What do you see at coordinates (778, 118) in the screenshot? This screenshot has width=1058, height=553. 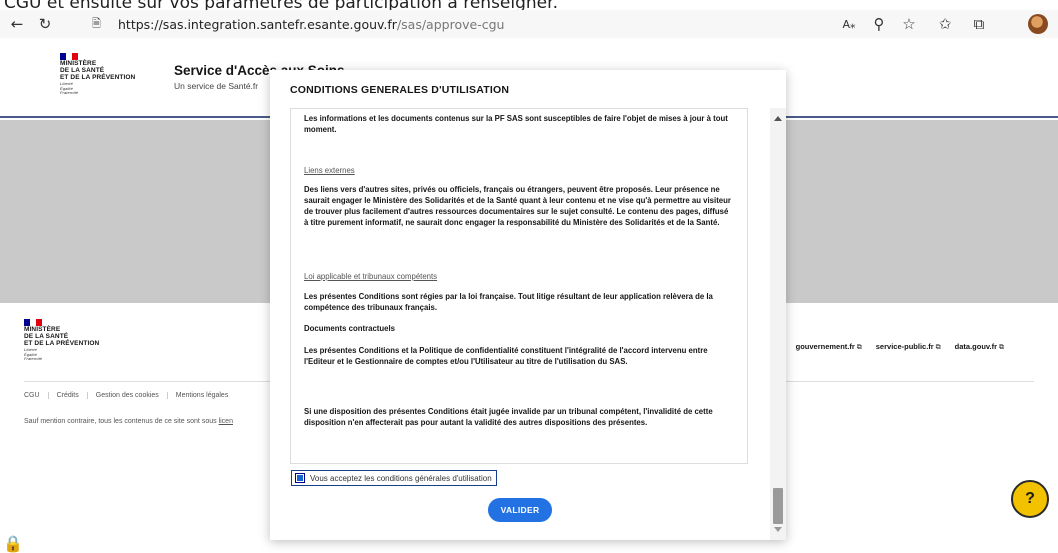 I see `scroll-up-icon` at bounding box center [778, 118].